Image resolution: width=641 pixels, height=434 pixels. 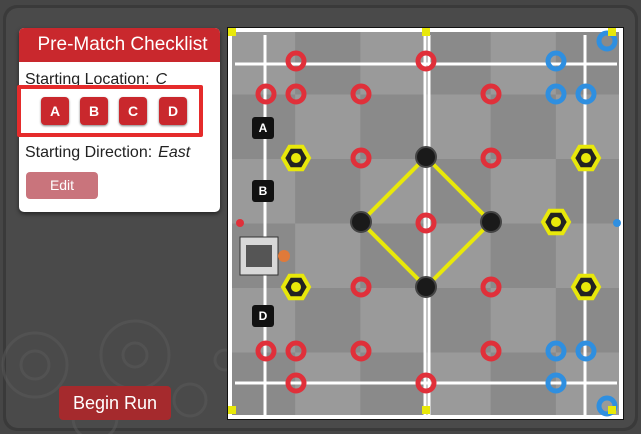 I want to click on starting-direction-row: Starting Direction: East, so click(x=107, y=153).